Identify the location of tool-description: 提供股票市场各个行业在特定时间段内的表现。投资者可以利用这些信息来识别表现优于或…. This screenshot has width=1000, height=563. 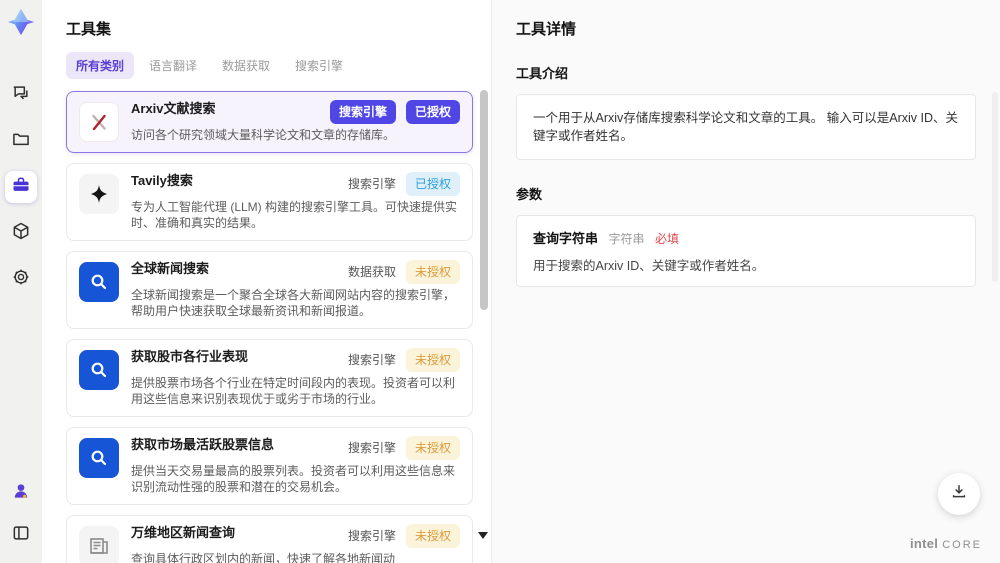
(293, 391).